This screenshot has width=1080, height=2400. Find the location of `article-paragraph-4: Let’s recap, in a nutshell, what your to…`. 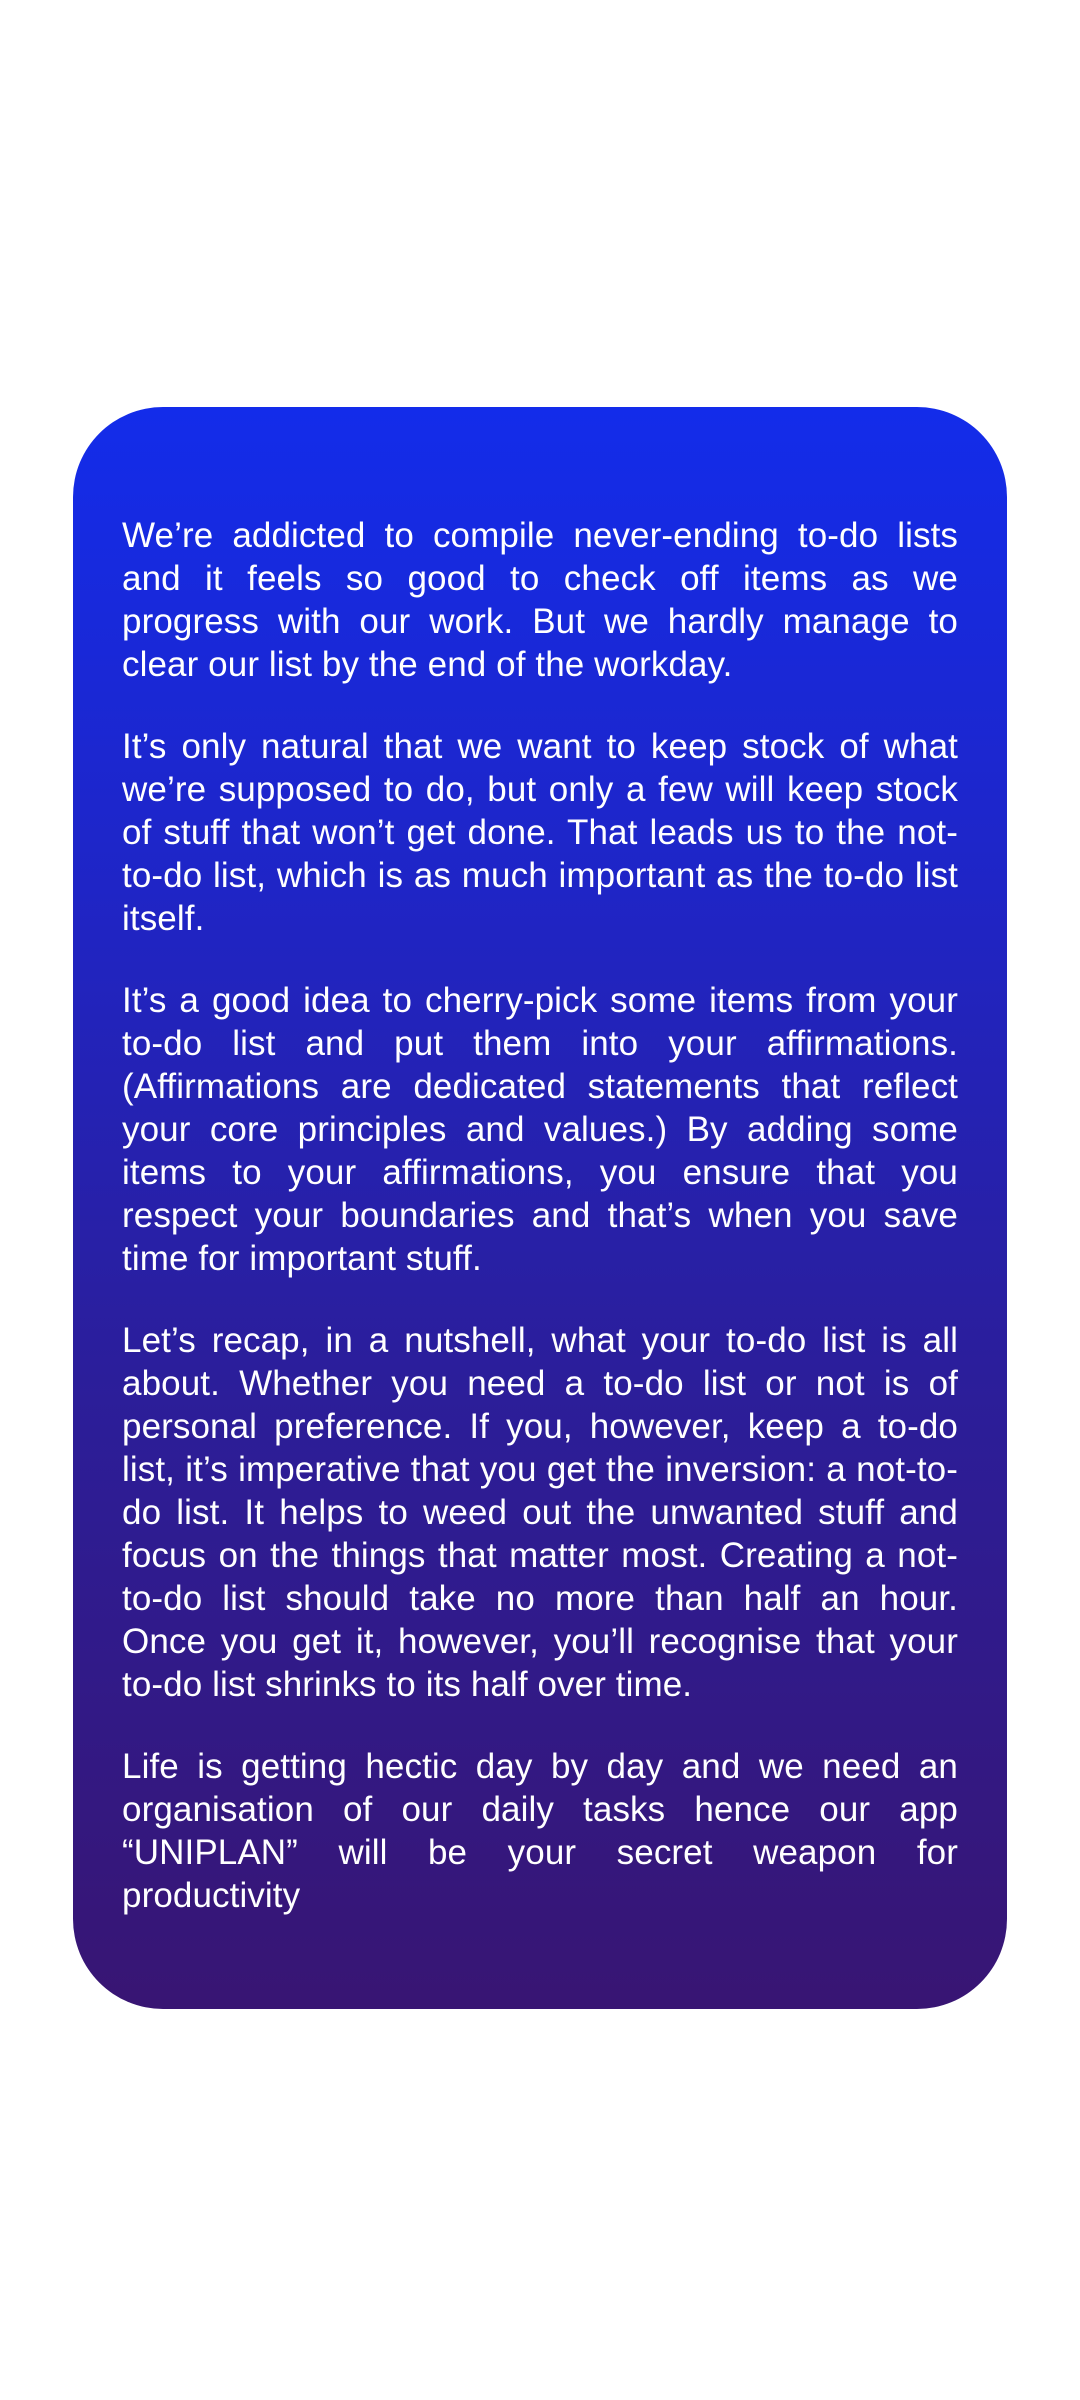

article-paragraph-4: Let’s recap, in a nutshell, what your to… is located at coordinates (540, 1512).